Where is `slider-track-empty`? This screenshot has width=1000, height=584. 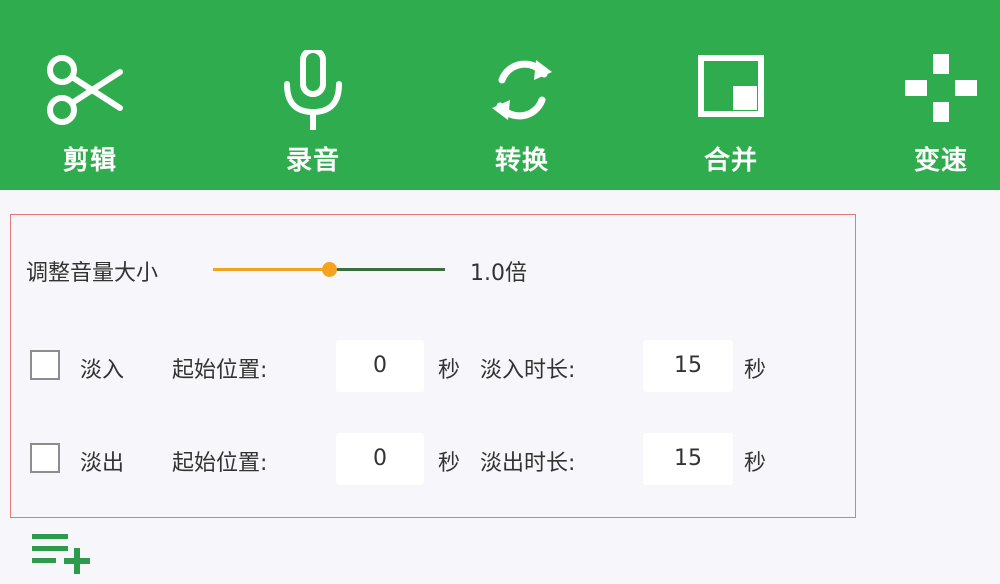
slider-track-empty is located at coordinates (387, 269).